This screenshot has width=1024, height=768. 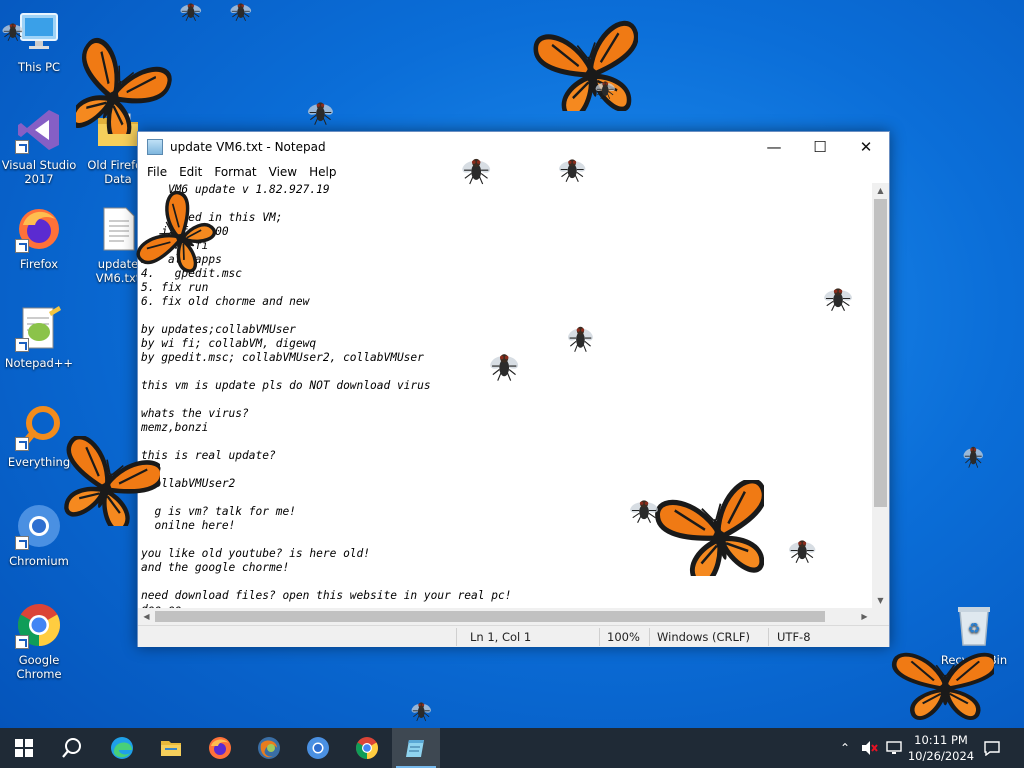 What do you see at coordinates (794, 637) in the screenshot?
I see `status-encoding: UTF-8` at bounding box center [794, 637].